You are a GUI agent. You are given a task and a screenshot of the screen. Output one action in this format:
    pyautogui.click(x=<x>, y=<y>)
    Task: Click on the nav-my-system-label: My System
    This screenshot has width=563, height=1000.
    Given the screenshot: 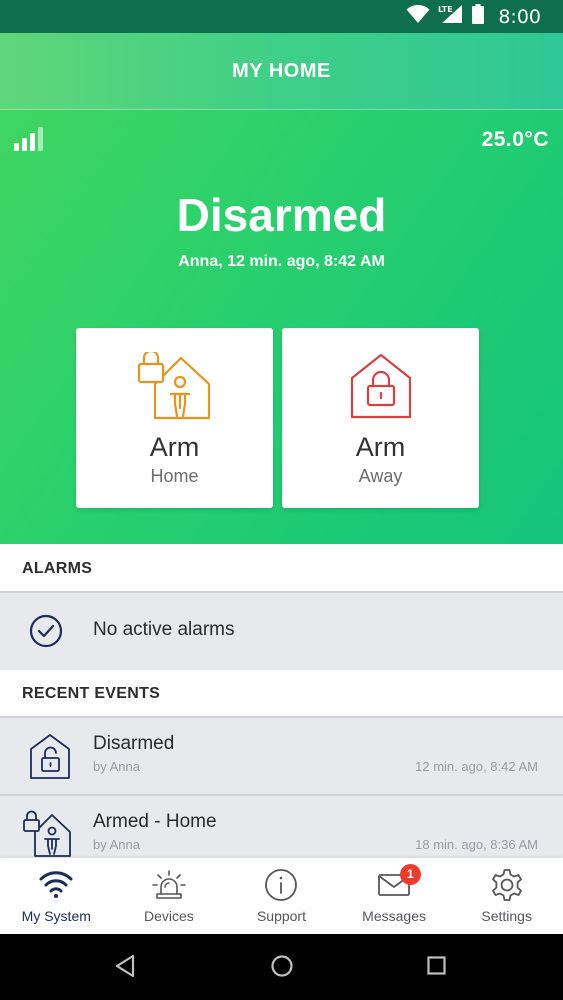 What is the action you would take?
    pyautogui.click(x=56, y=916)
    